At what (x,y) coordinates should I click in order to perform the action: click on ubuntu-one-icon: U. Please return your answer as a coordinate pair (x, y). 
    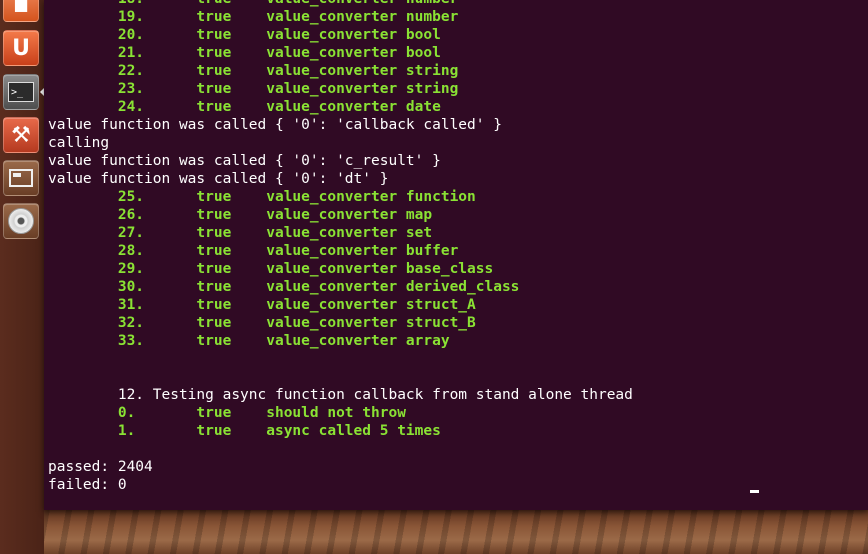
    Looking at the image, I should click on (21, 48).